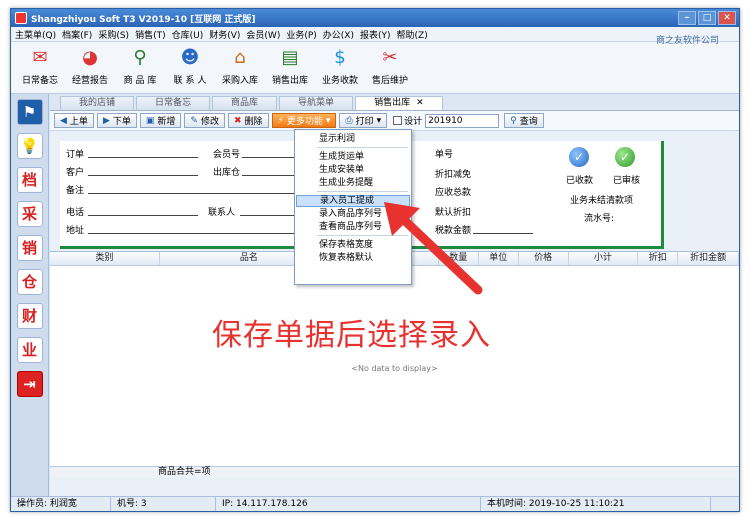 This screenshot has width=750, height=522. Describe the element at coordinates (363, 120) in the screenshot. I see `print-button: ⎙ 打印 ▾` at that location.